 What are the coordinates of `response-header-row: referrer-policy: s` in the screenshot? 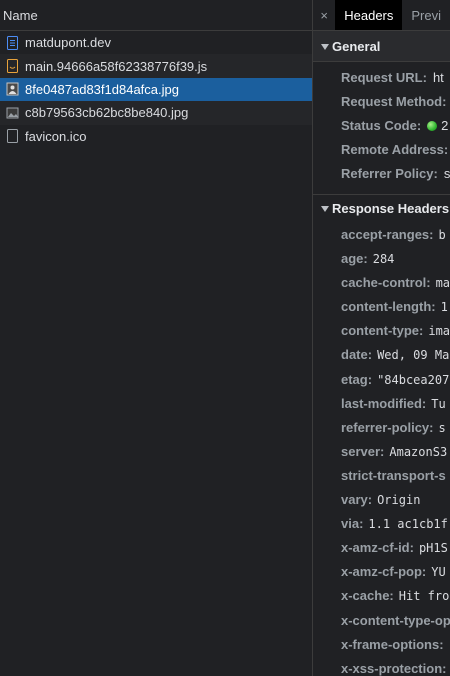 It's located at (381, 428).